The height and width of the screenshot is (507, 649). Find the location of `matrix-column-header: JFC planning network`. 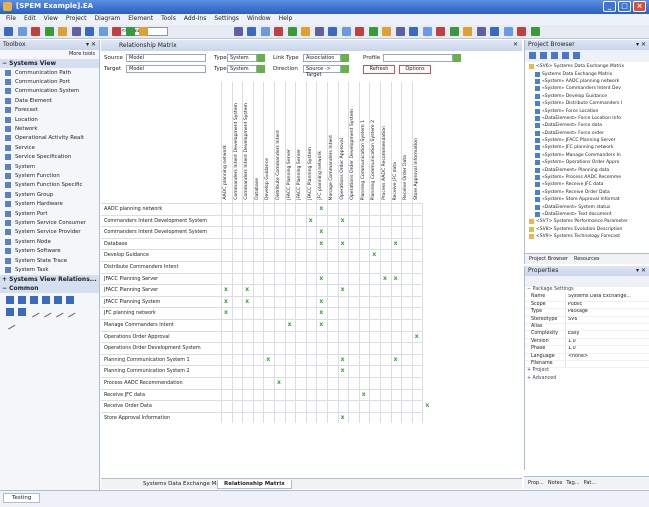

matrix-column-header: JFC planning network is located at coordinates (321, 142).